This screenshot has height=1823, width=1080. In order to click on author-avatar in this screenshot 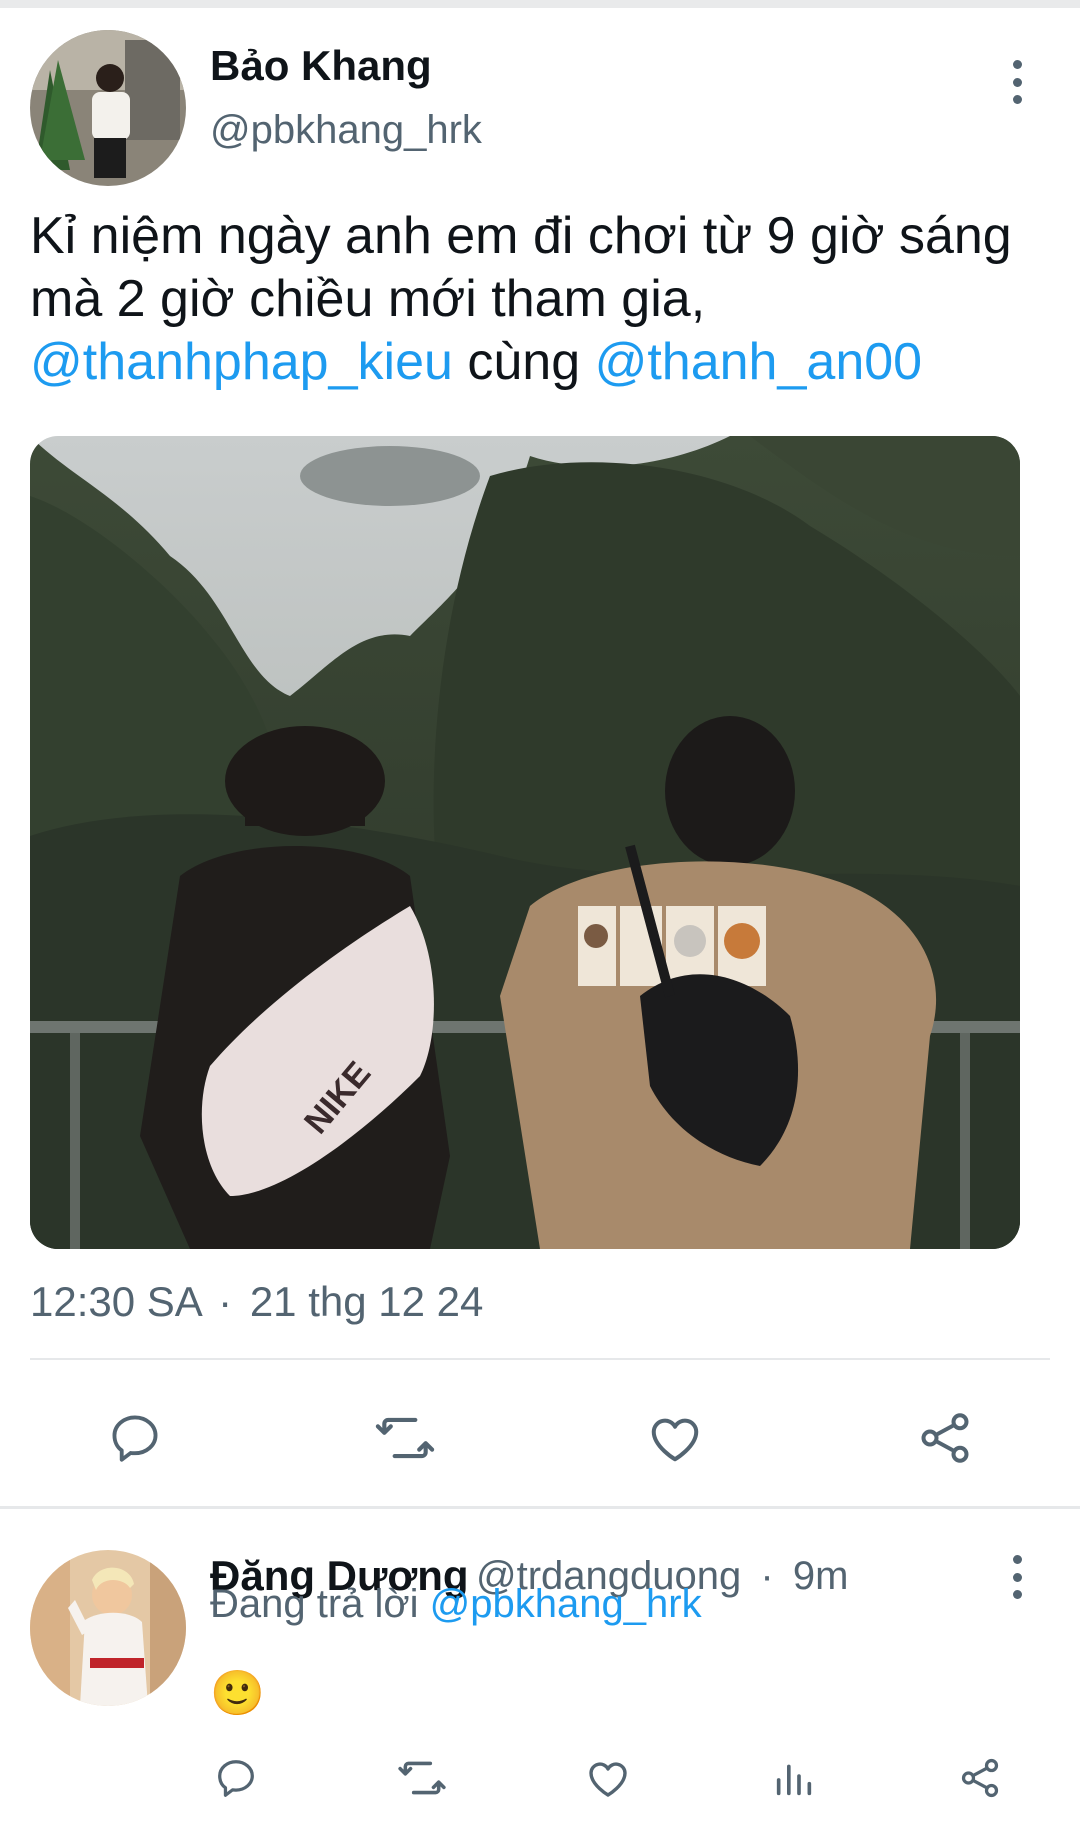, I will do `click(108, 108)`.